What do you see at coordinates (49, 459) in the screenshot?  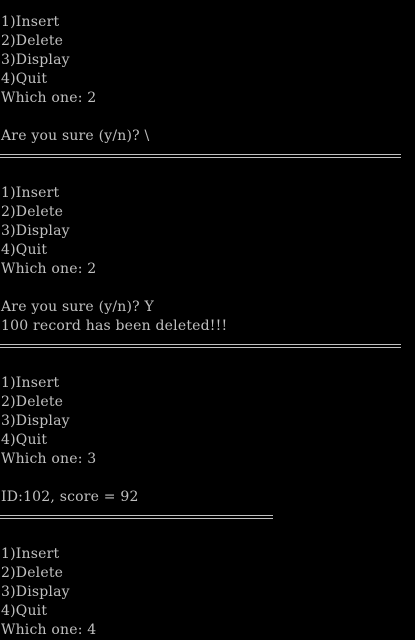 I see `choice-prompt: Which one: 3` at bounding box center [49, 459].